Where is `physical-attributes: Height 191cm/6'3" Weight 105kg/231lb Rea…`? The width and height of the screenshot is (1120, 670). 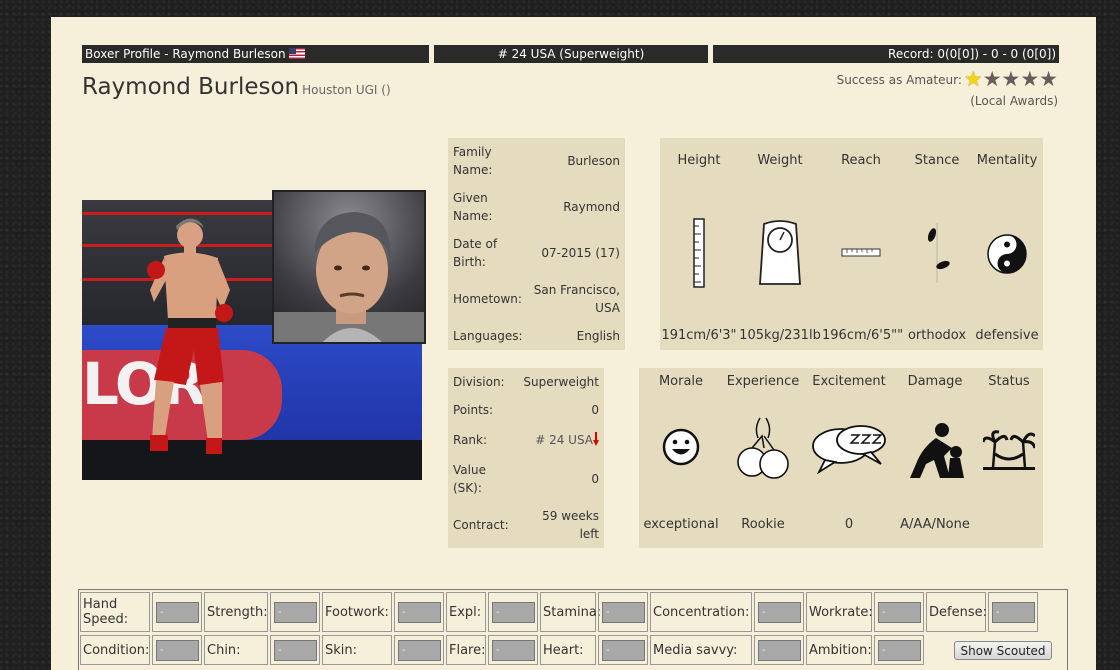
physical-attributes: Height 191cm/6'3" Weight 105kg/231lb Rea… is located at coordinates (851, 244).